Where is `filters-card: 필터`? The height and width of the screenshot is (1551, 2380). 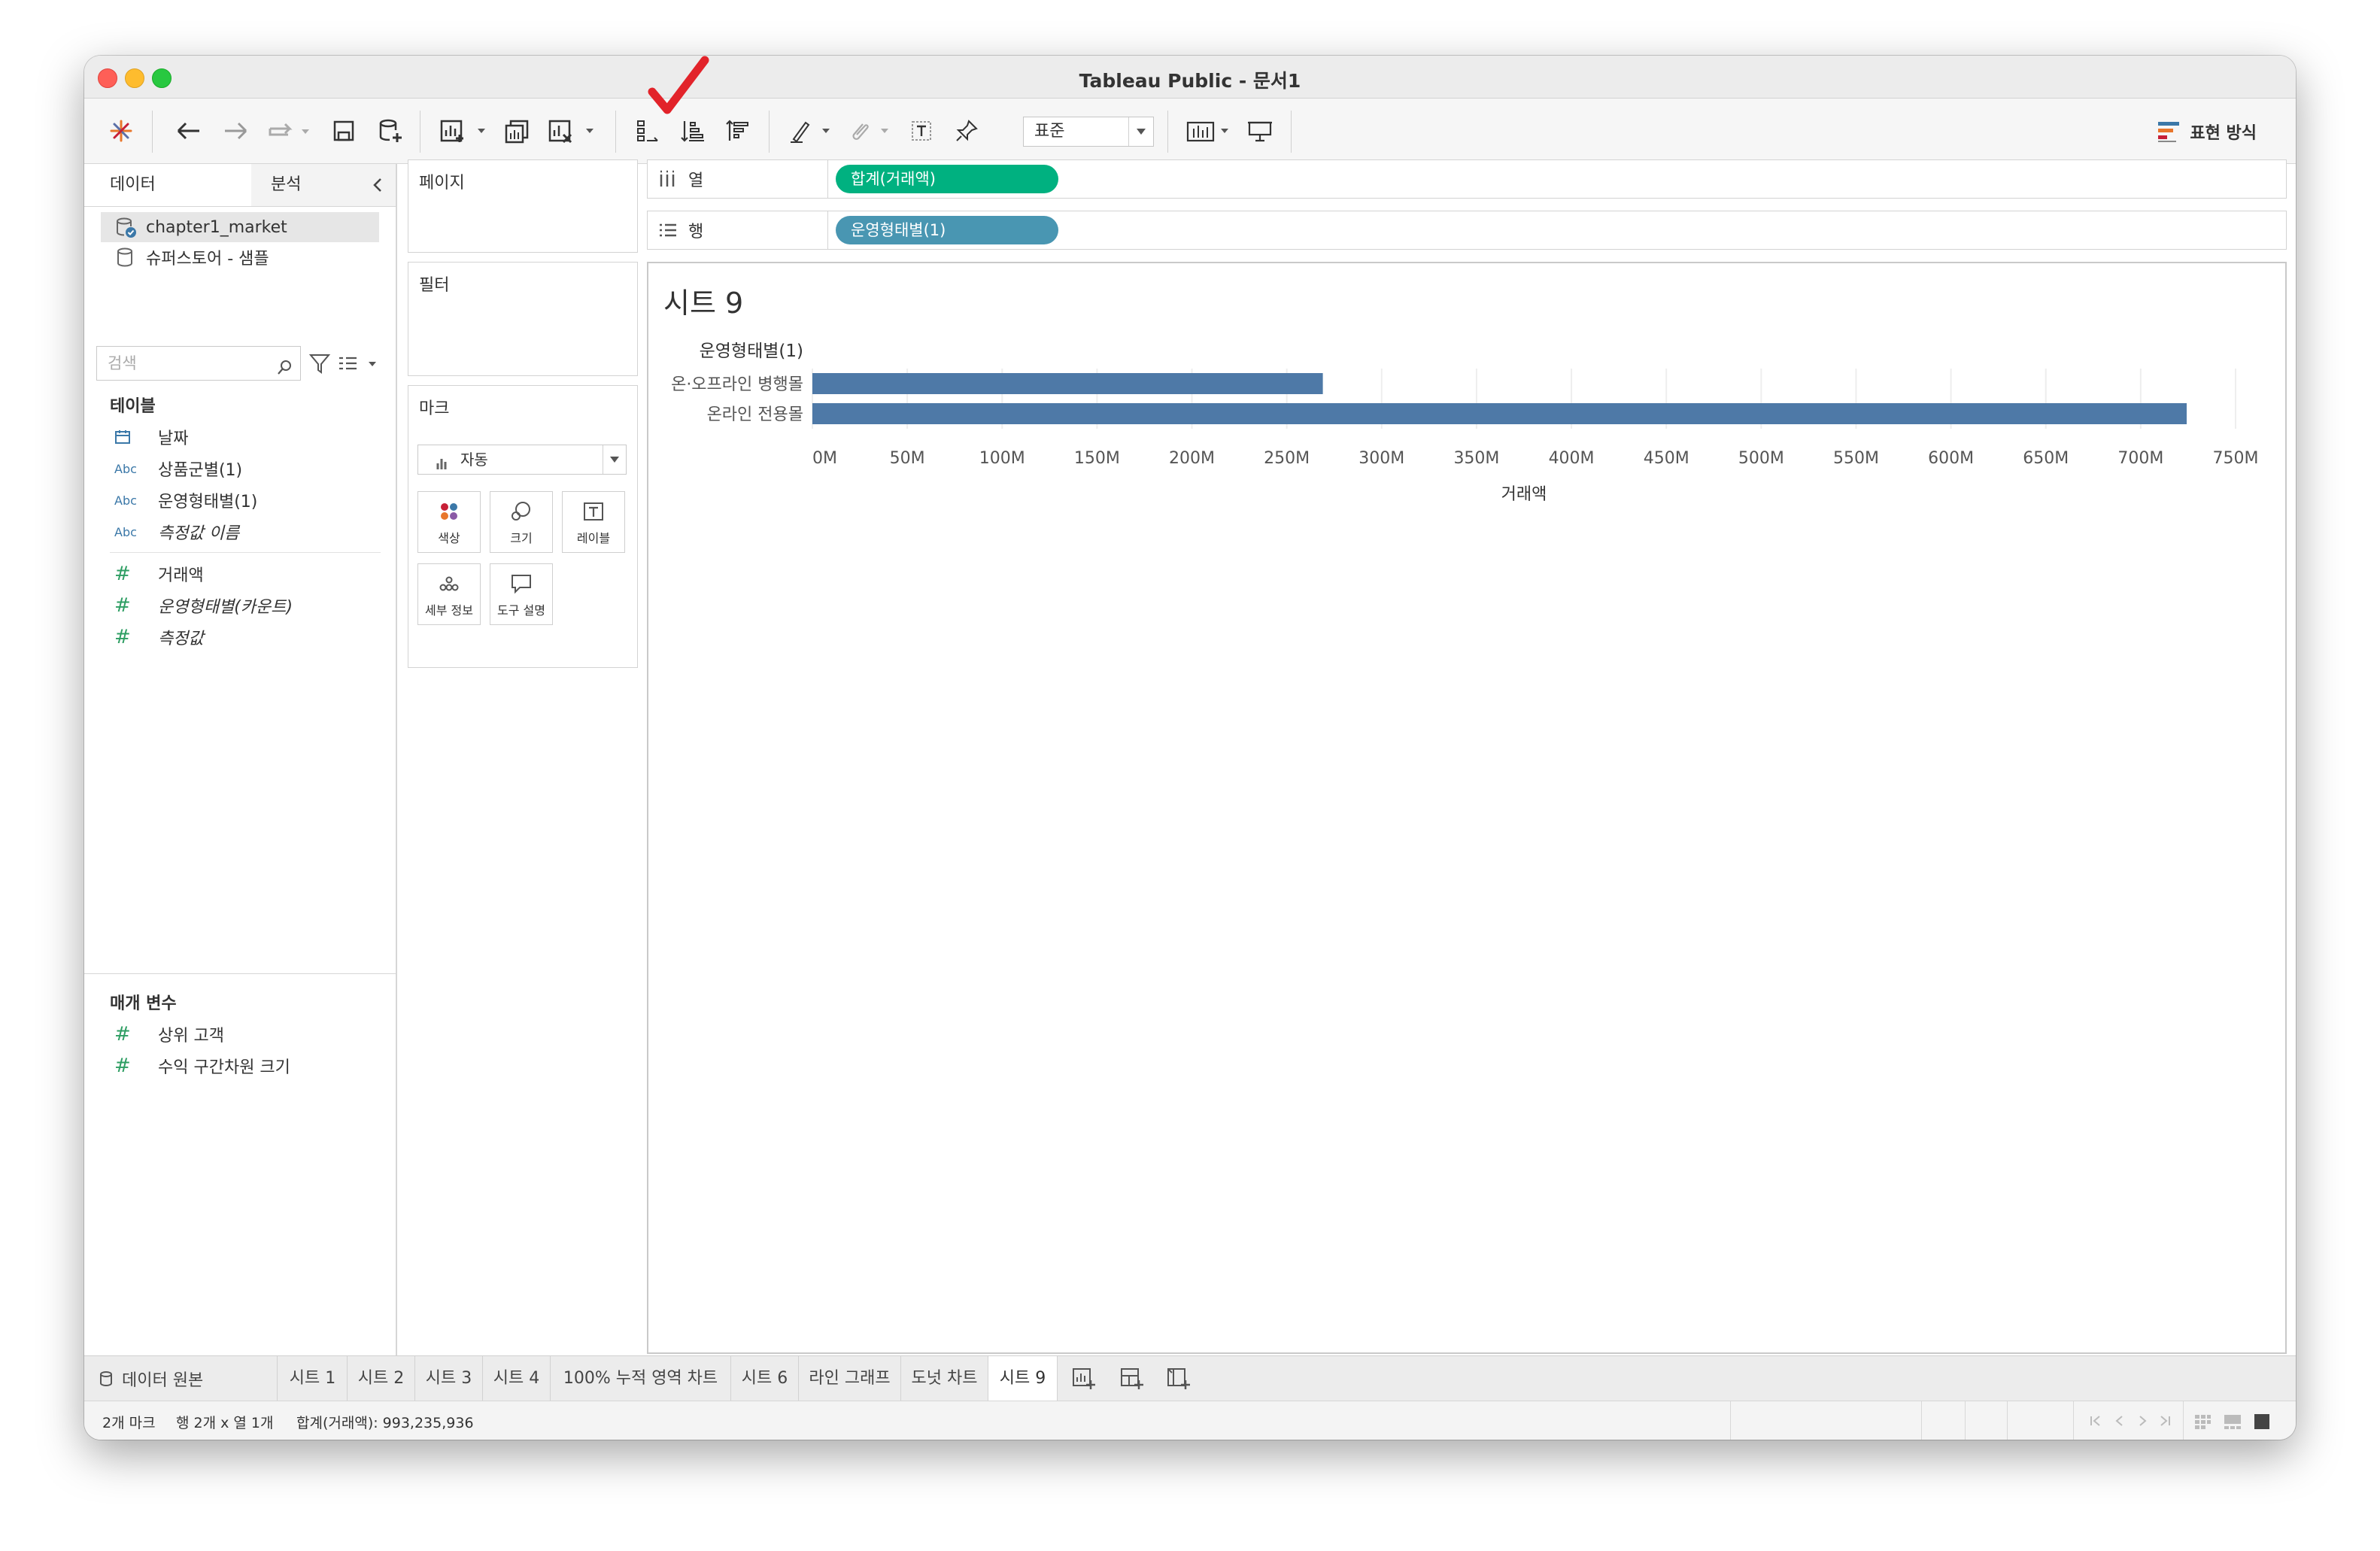
filters-card: 필터 is located at coordinates (523, 319).